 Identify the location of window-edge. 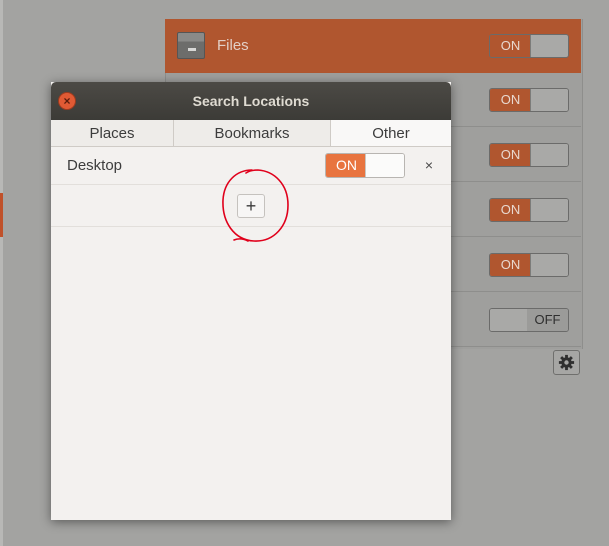
(1, 273).